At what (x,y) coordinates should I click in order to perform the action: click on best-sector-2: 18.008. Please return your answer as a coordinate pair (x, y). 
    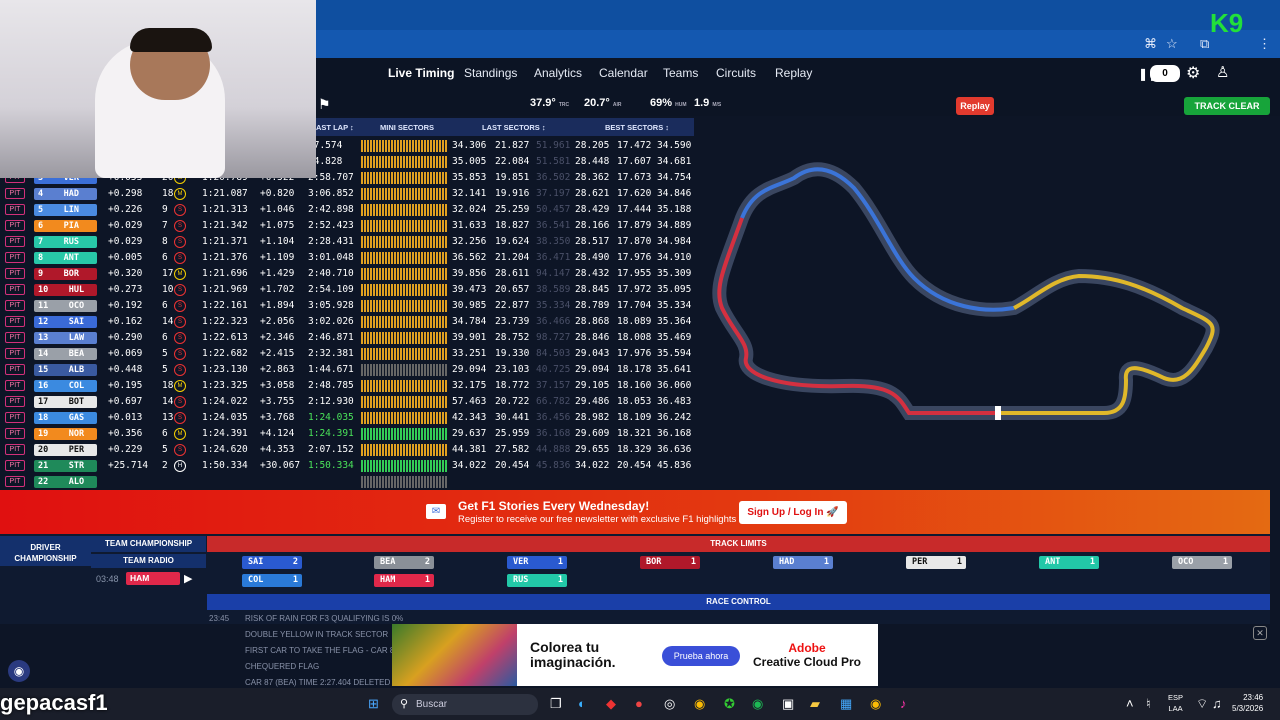
    Looking at the image, I should click on (634, 337).